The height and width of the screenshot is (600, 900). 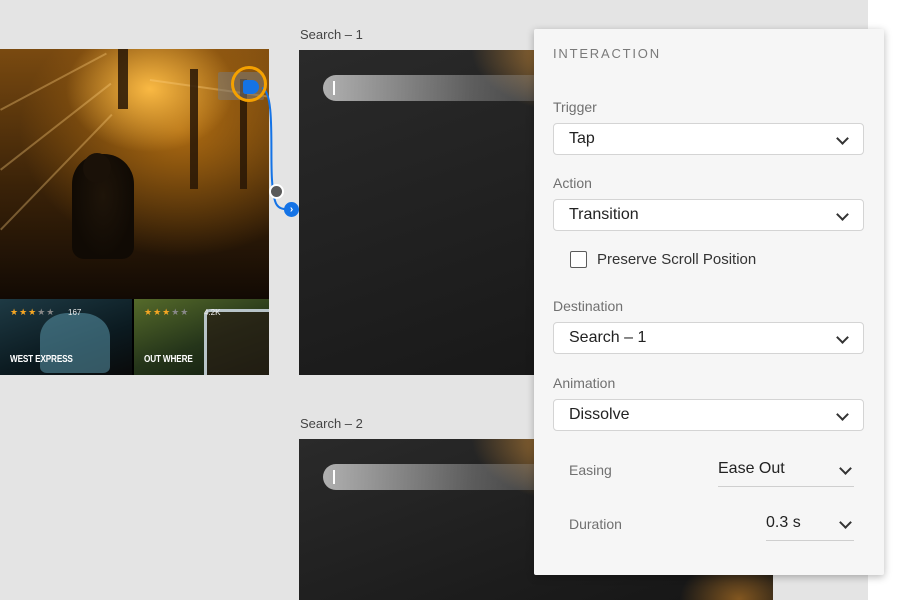 What do you see at coordinates (578, 259) in the screenshot?
I see `preserve-scroll-checkbox` at bounding box center [578, 259].